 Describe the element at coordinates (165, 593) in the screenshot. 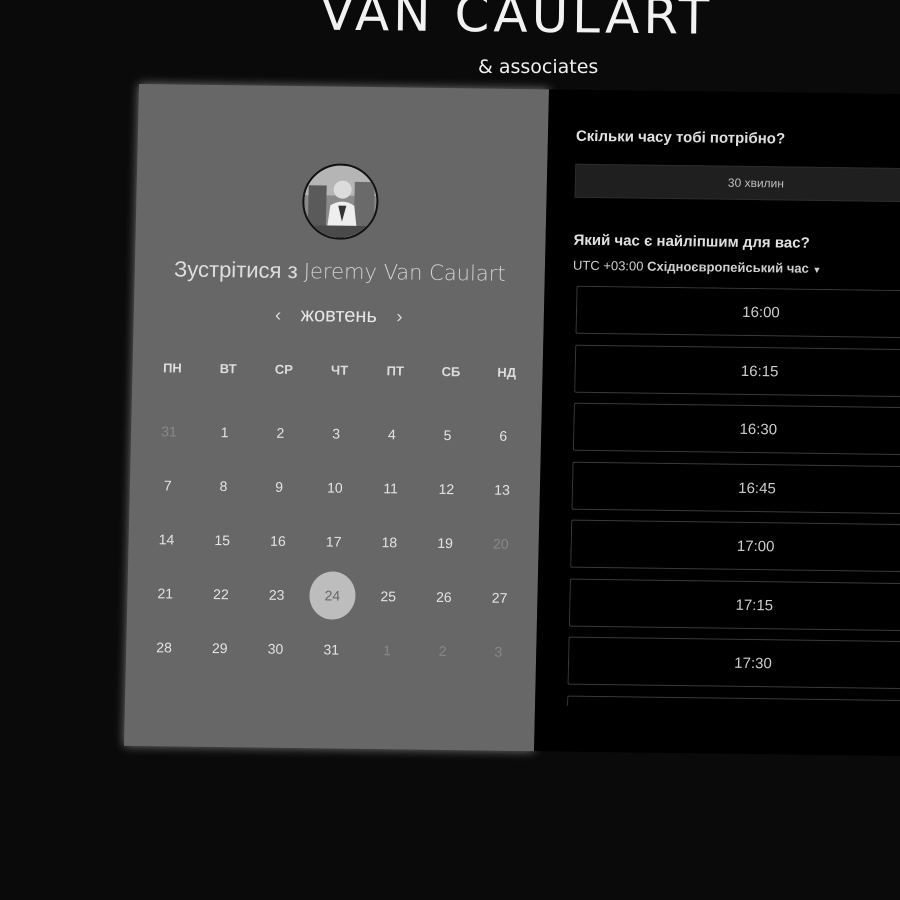

I see `calendar-day: 21` at that location.